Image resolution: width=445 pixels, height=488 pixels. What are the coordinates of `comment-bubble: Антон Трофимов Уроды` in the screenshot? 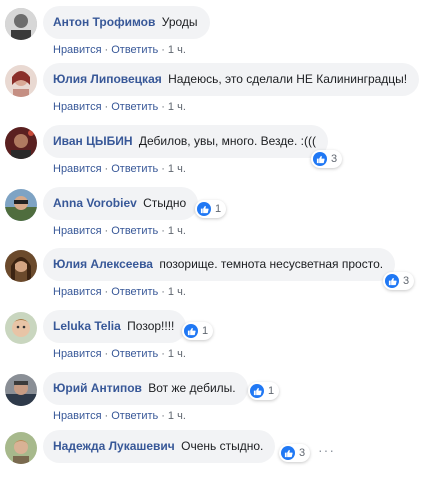 It's located at (126, 22).